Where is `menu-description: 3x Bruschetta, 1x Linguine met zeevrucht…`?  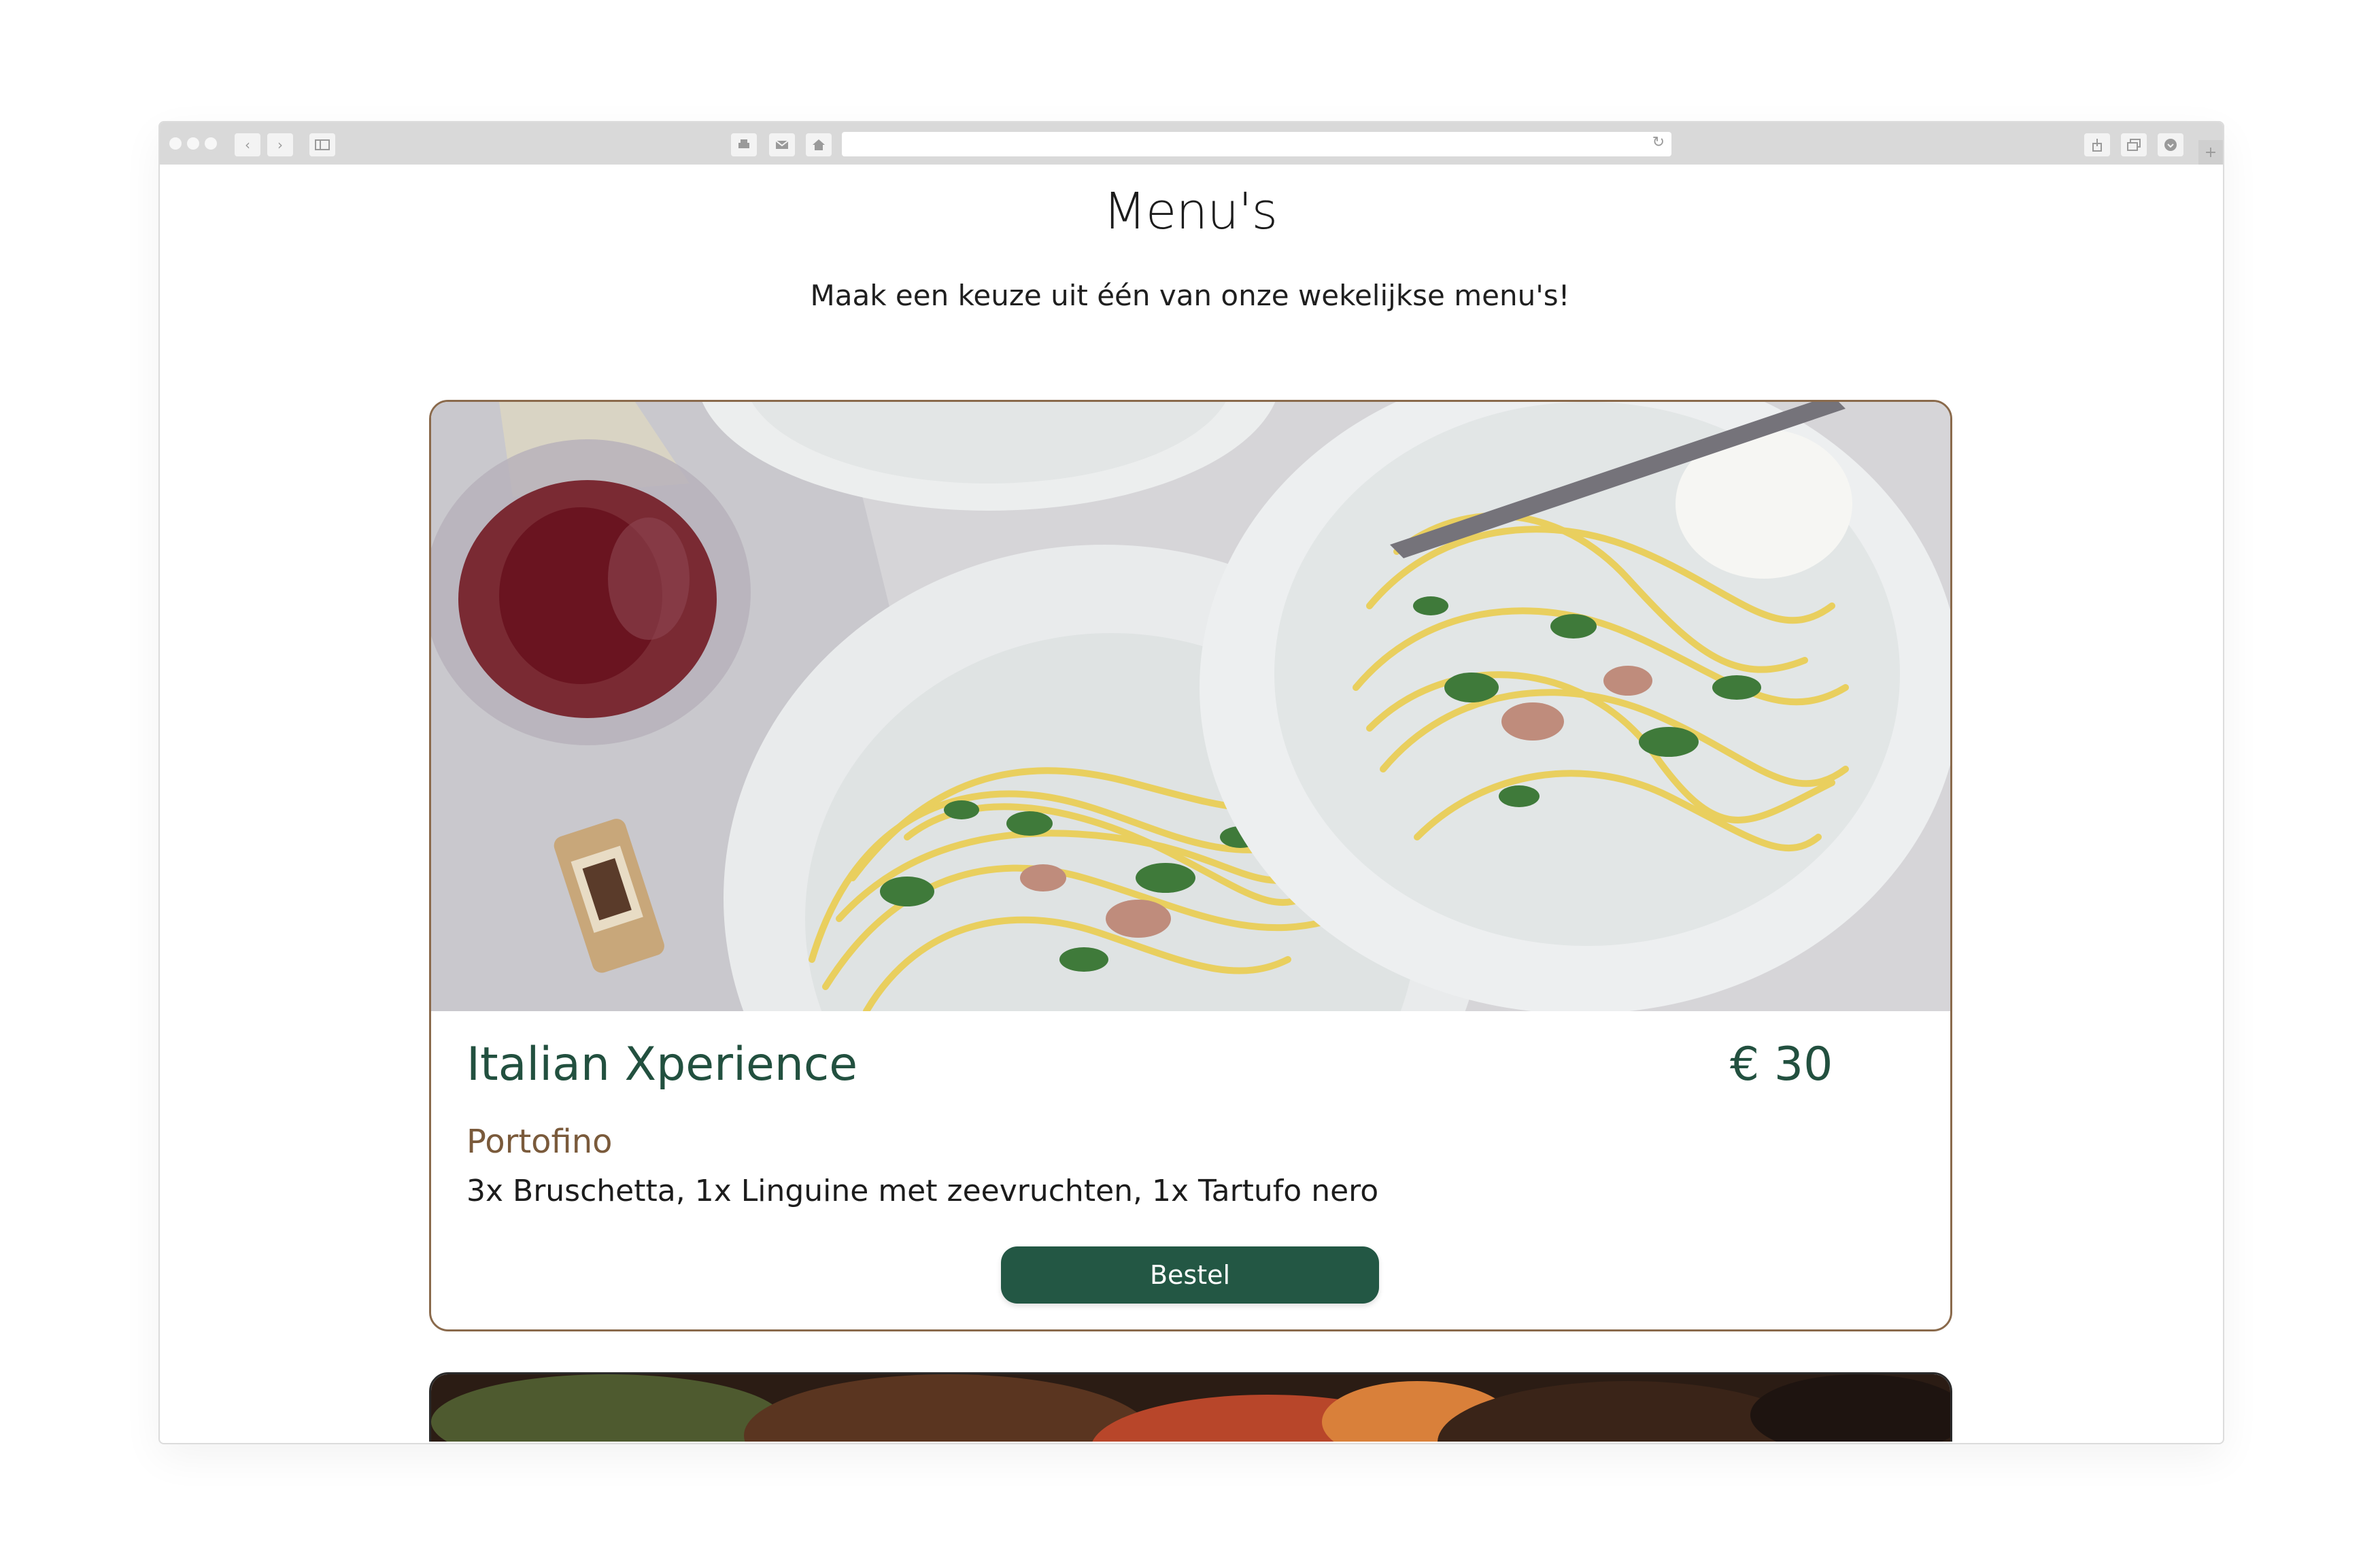
menu-description: 3x Bruschetta, 1x Linguine met zeevrucht… is located at coordinates (923, 1191).